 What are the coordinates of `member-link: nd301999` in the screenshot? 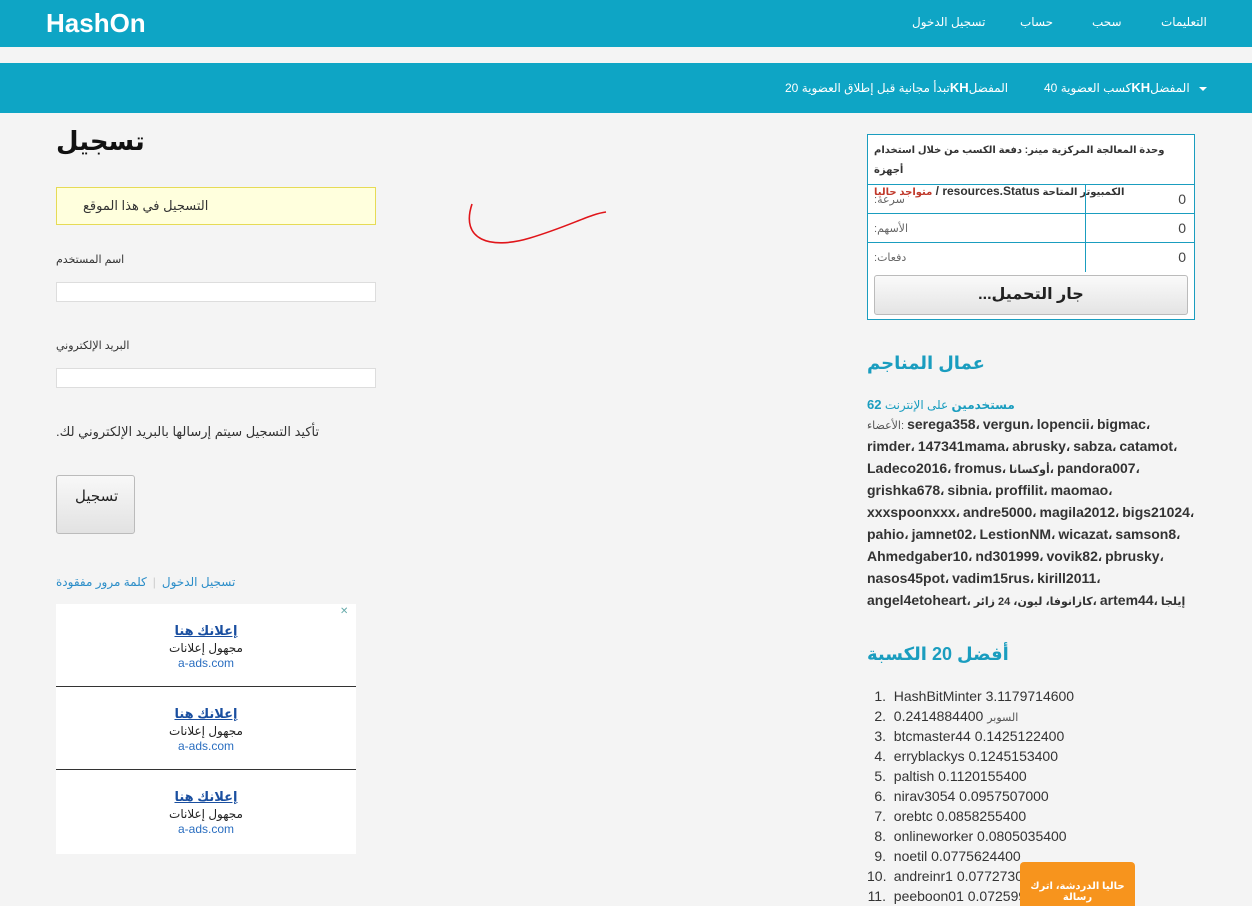 It's located at (1007, 556).